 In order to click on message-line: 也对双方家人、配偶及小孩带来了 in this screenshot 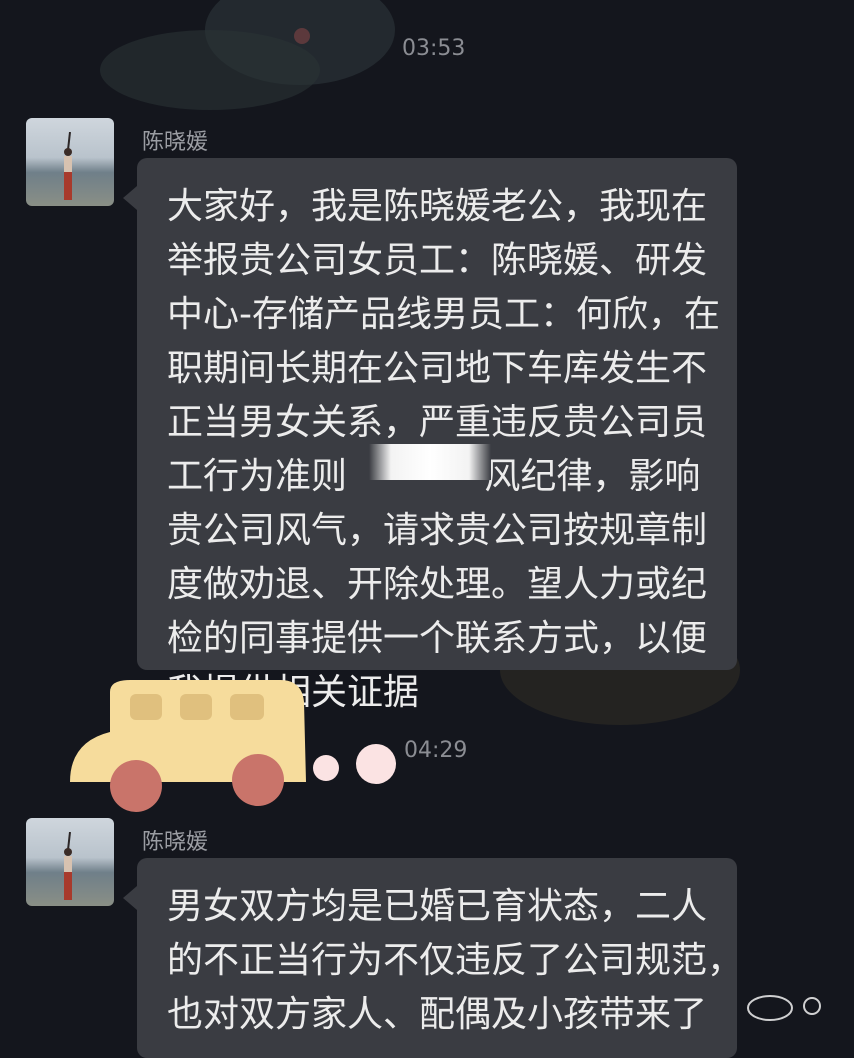, I will do `click(437, 1014)`.